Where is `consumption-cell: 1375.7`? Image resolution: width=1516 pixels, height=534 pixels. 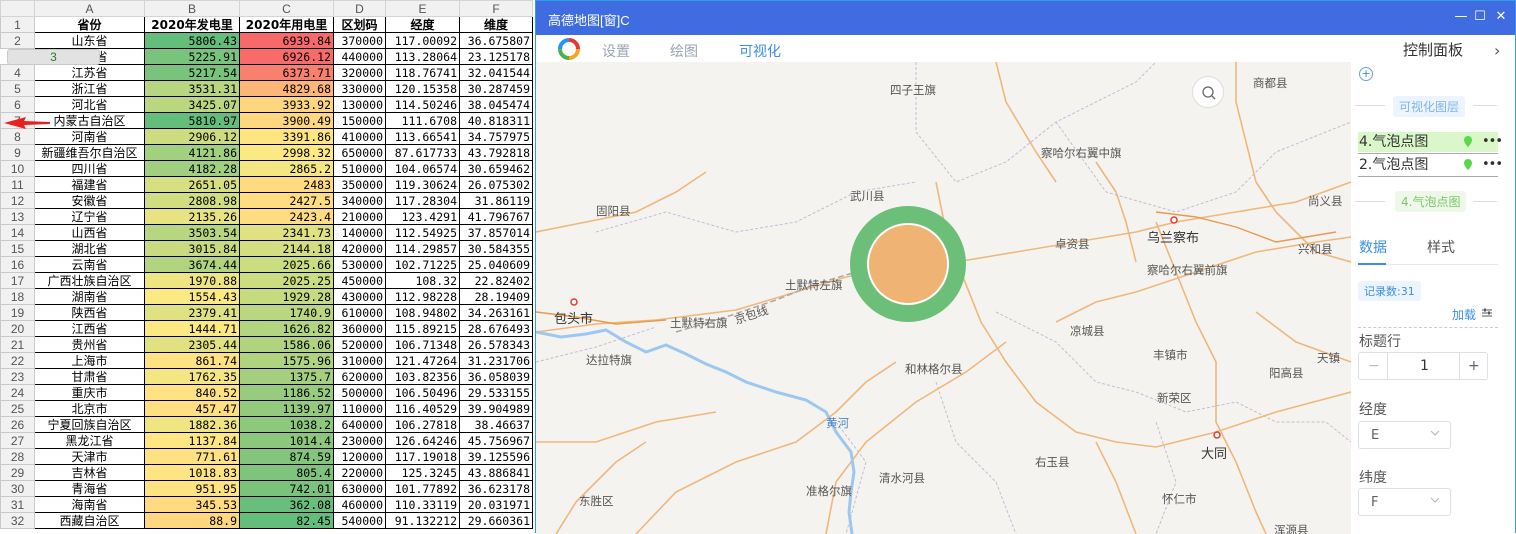 consumption-cell: 1375.7 is located at coordinates (286, 376).